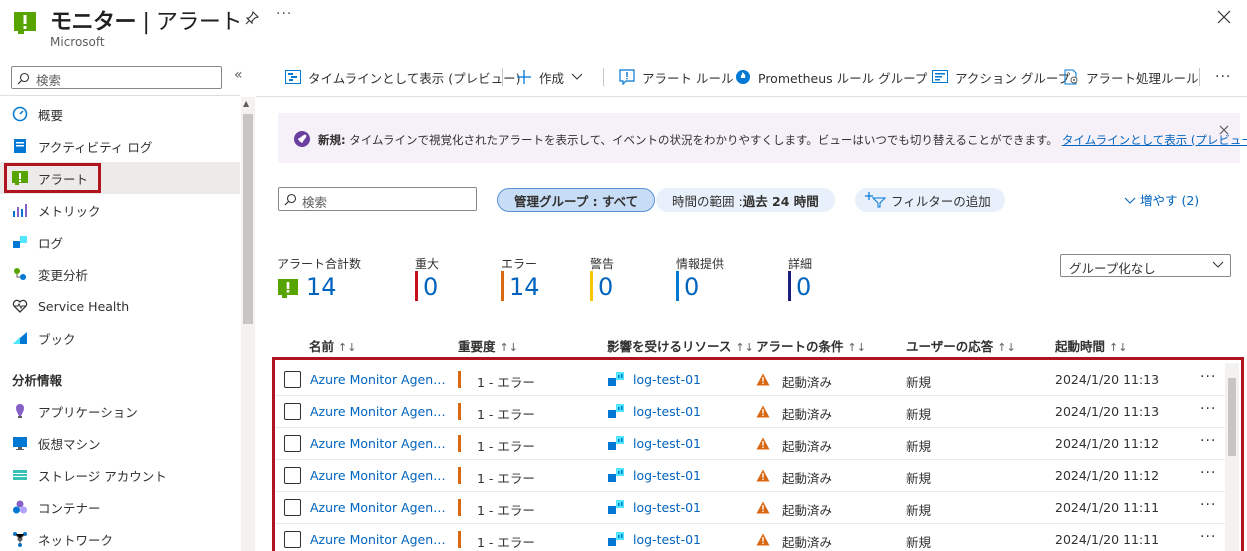 The height and width of the screenshot is (551, 1247). Describe the element at coordinates (691, 287) in the screenshot. I see `info-value: 0` at that location.